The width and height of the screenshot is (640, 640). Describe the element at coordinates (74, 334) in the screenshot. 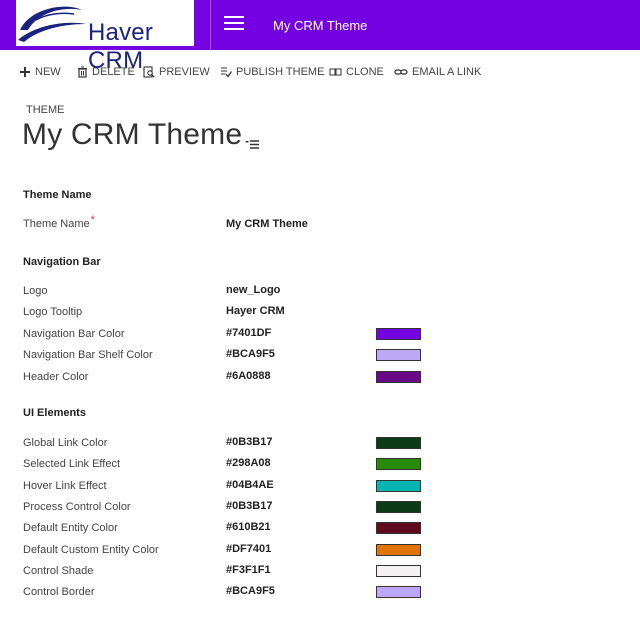

I see `field-label: Navigation Bar Color` at that location.